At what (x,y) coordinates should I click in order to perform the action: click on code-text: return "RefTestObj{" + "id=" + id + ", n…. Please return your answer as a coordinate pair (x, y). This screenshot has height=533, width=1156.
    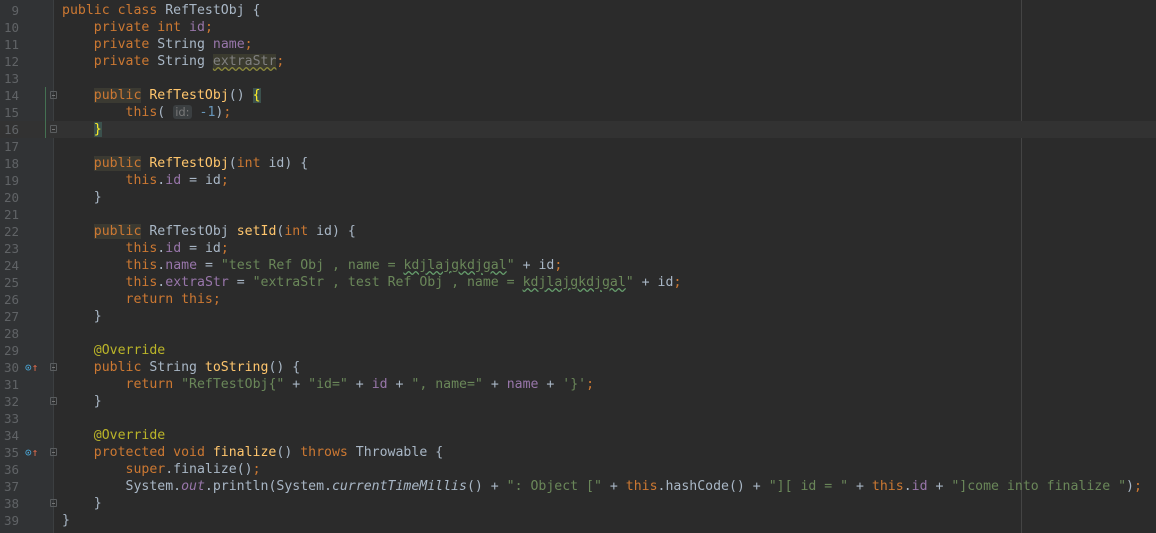
    Looking at the image, I should click on (328, 384).